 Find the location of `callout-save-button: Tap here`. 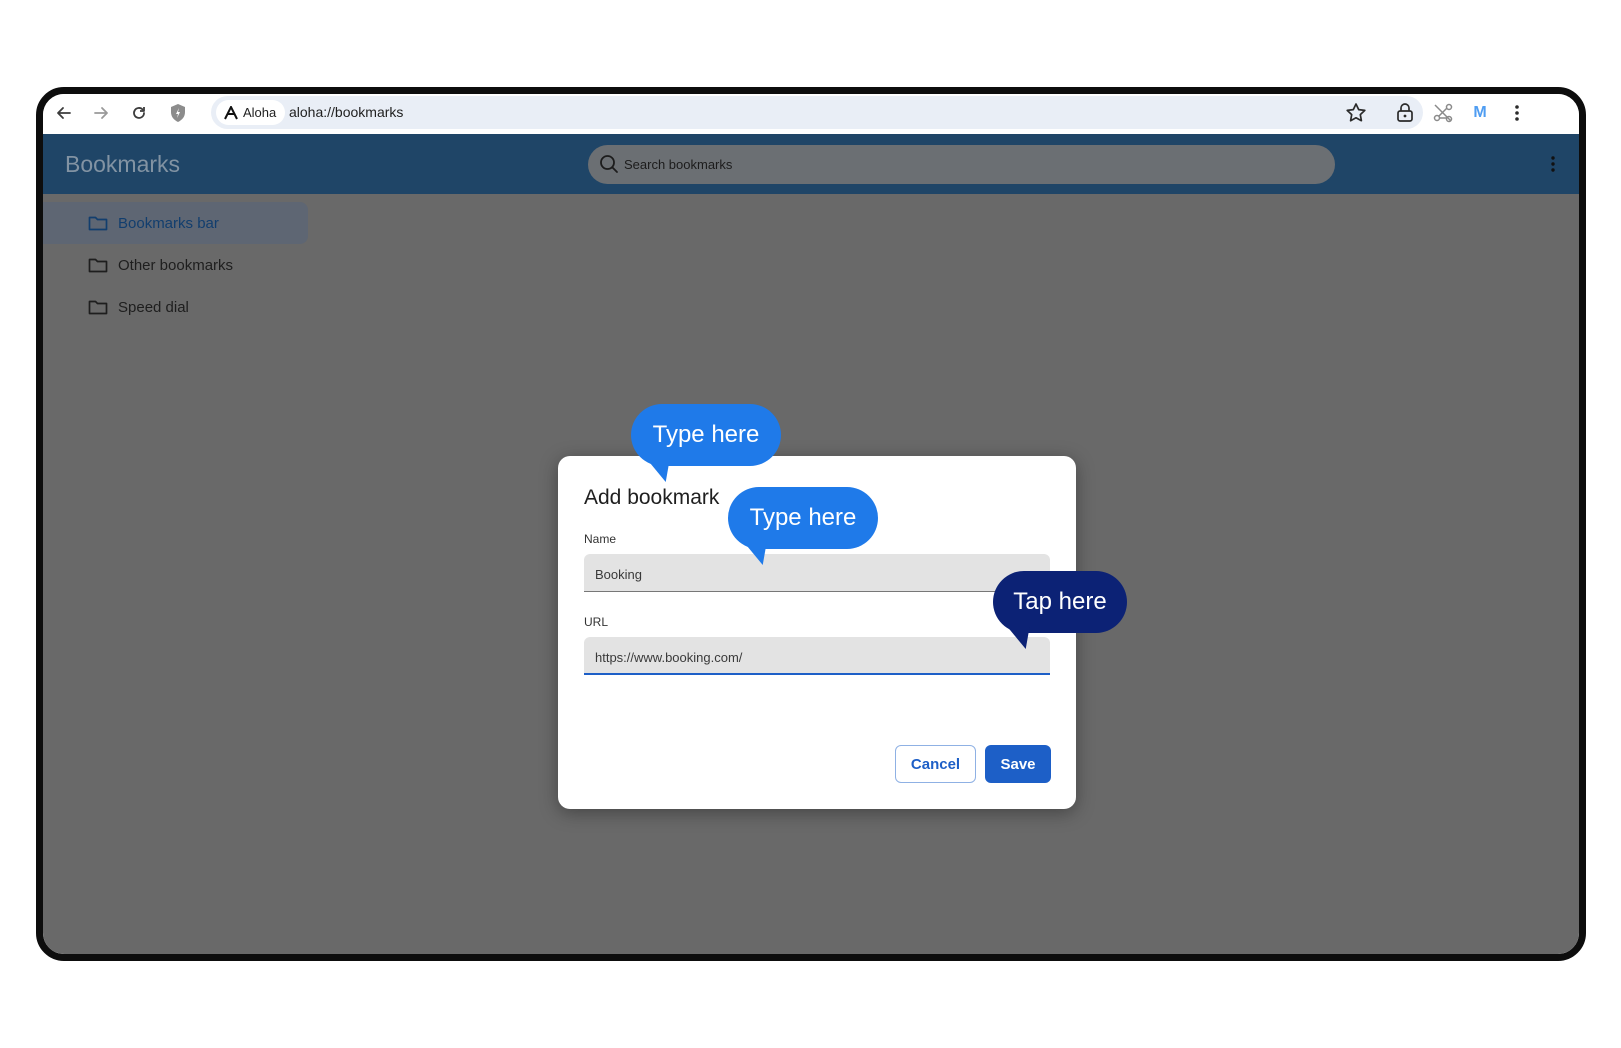

callout-save-button: Tap here is located at coordinates (1060, 610).